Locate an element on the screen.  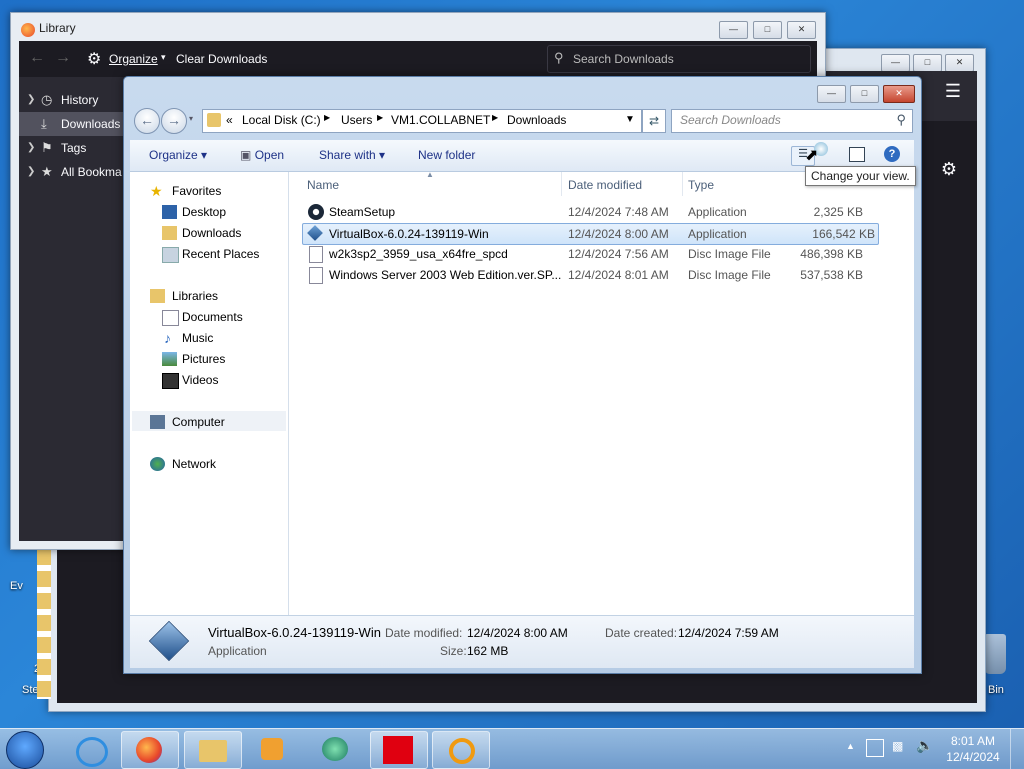
share-with-button: Share with ▾ is located at coordinates (352, 155).